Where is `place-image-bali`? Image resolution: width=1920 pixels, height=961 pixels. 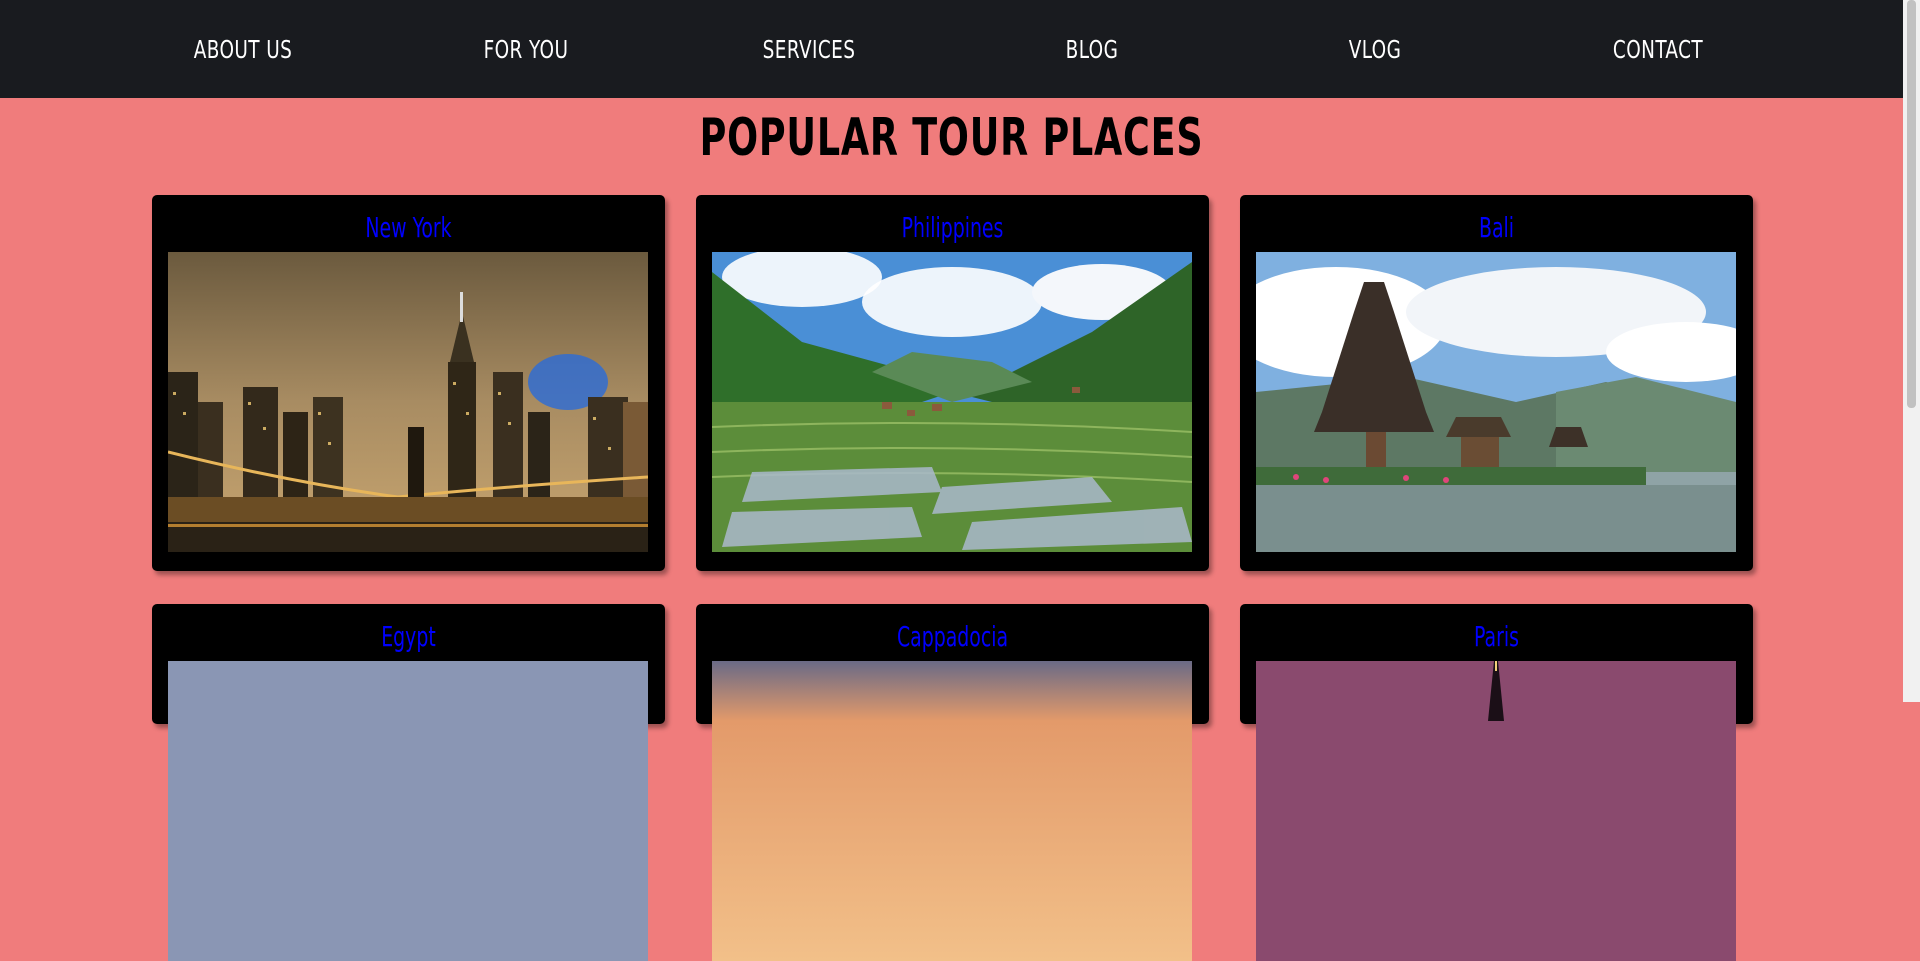 place-image-bali is located at coordinates (1496, 402).